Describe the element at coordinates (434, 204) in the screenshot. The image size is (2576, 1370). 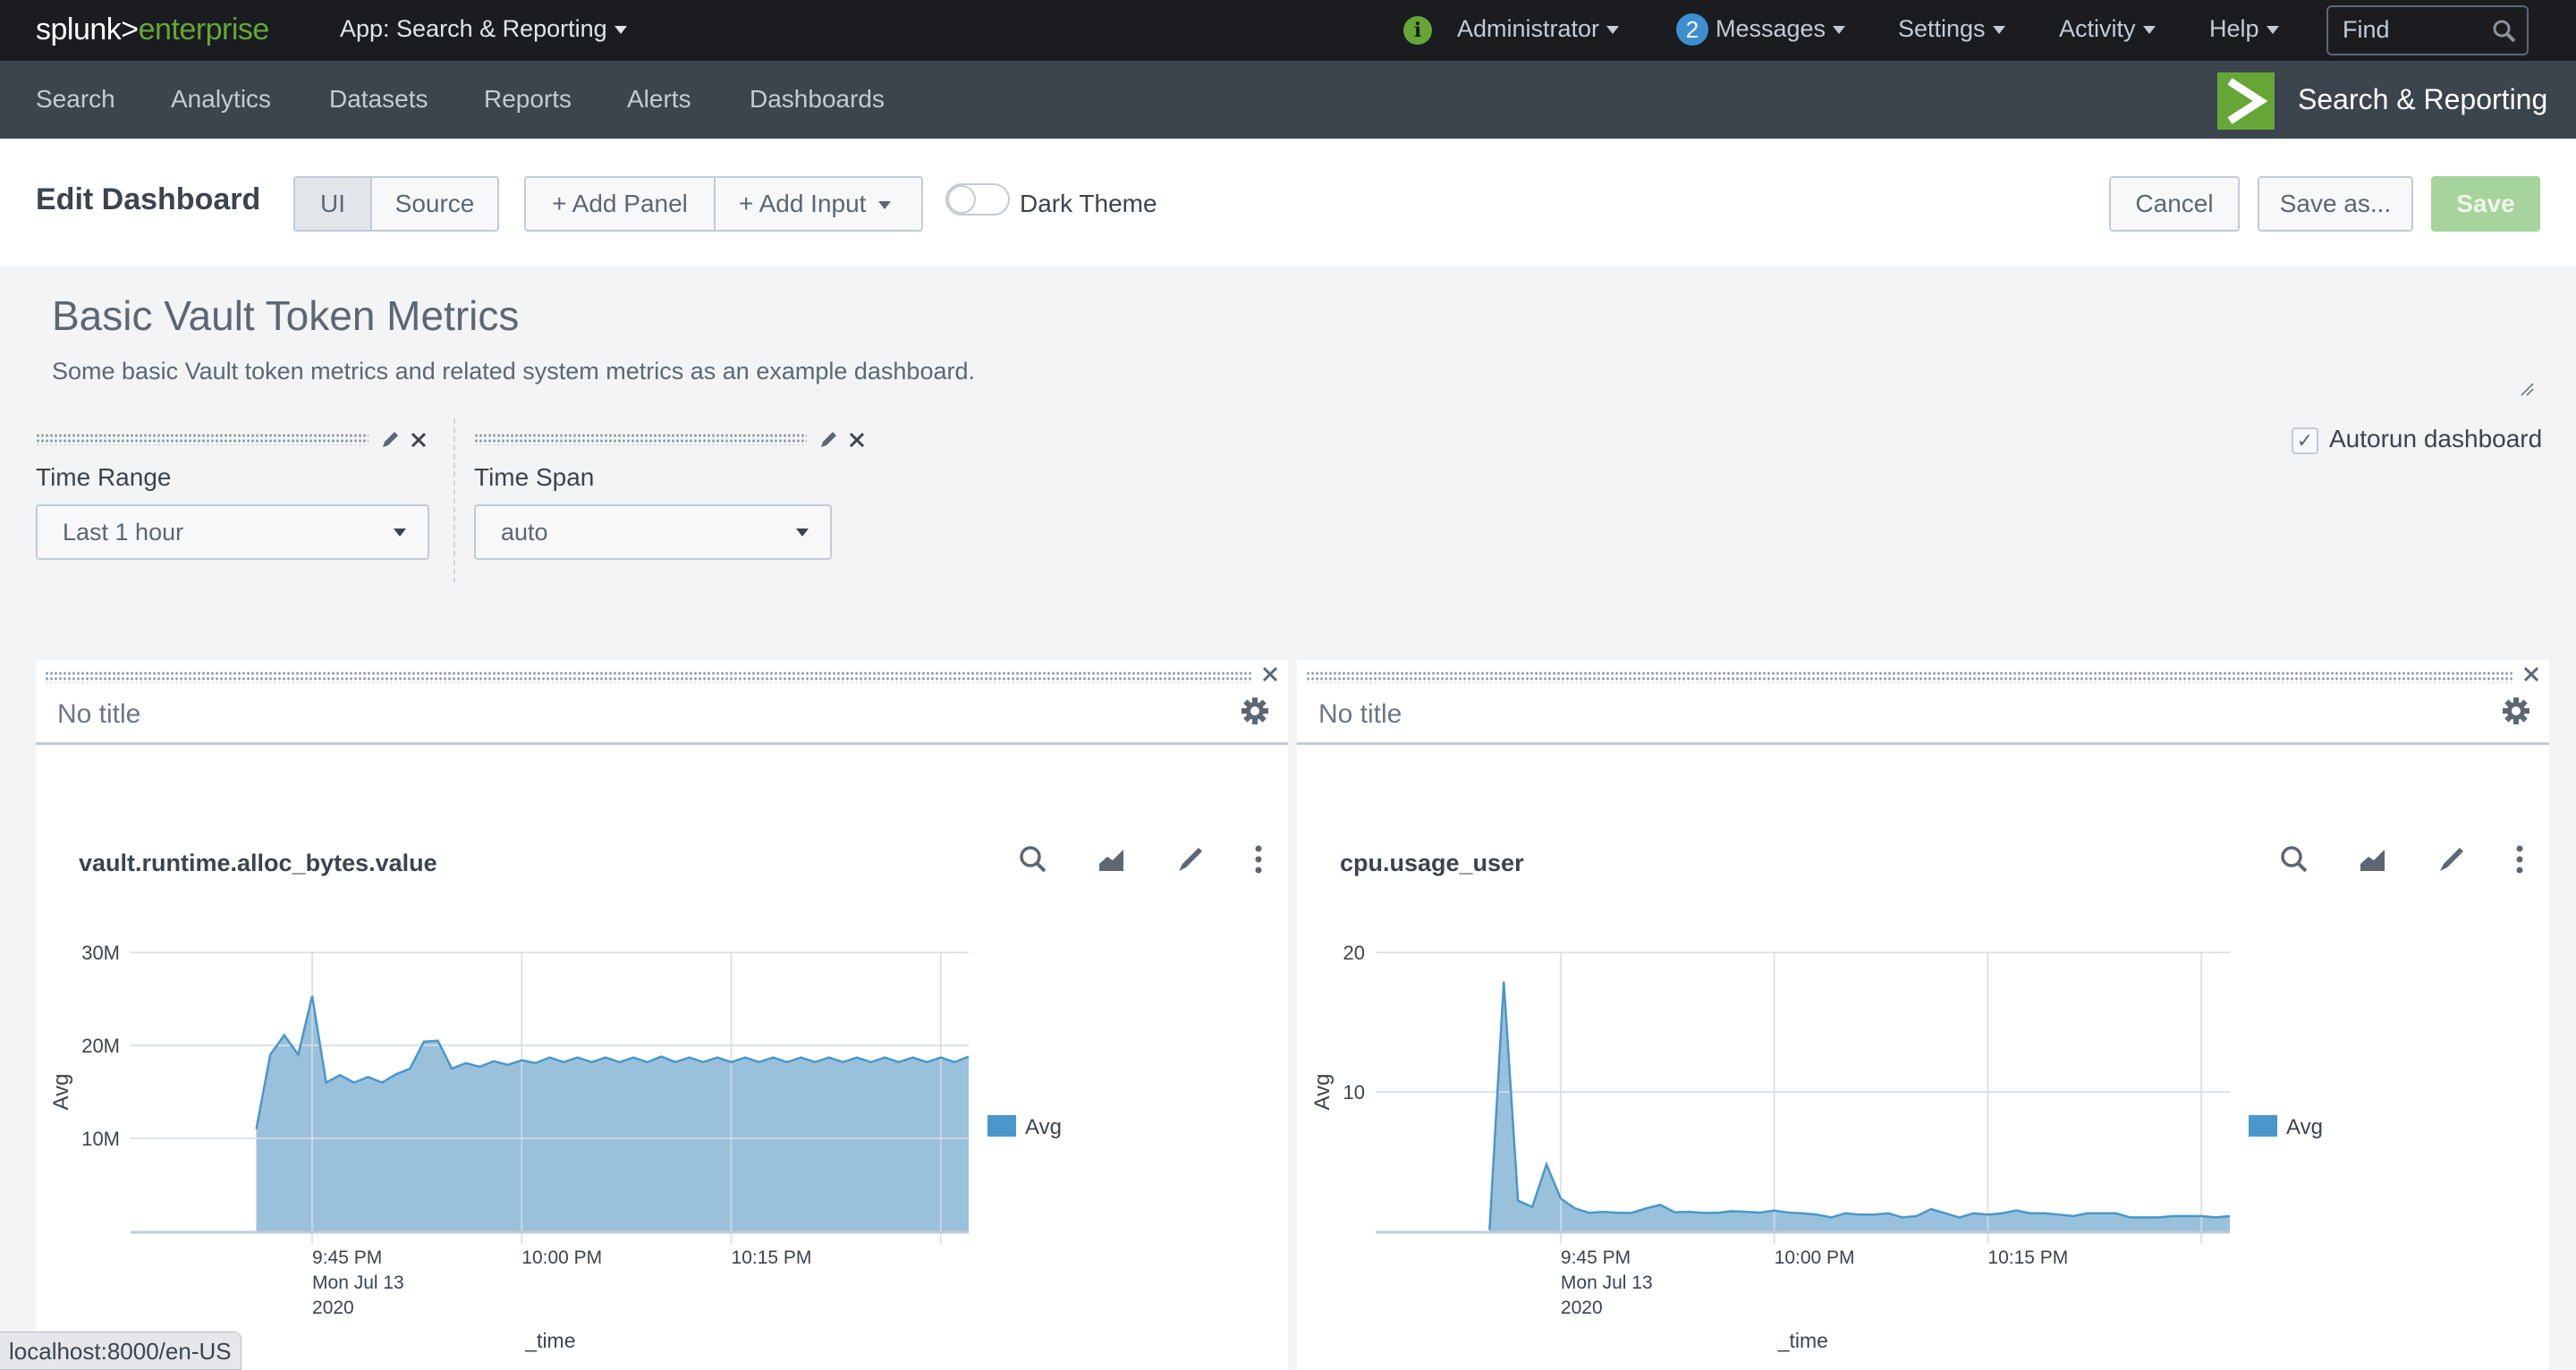
I see `mode-source-button: Source` at that location.